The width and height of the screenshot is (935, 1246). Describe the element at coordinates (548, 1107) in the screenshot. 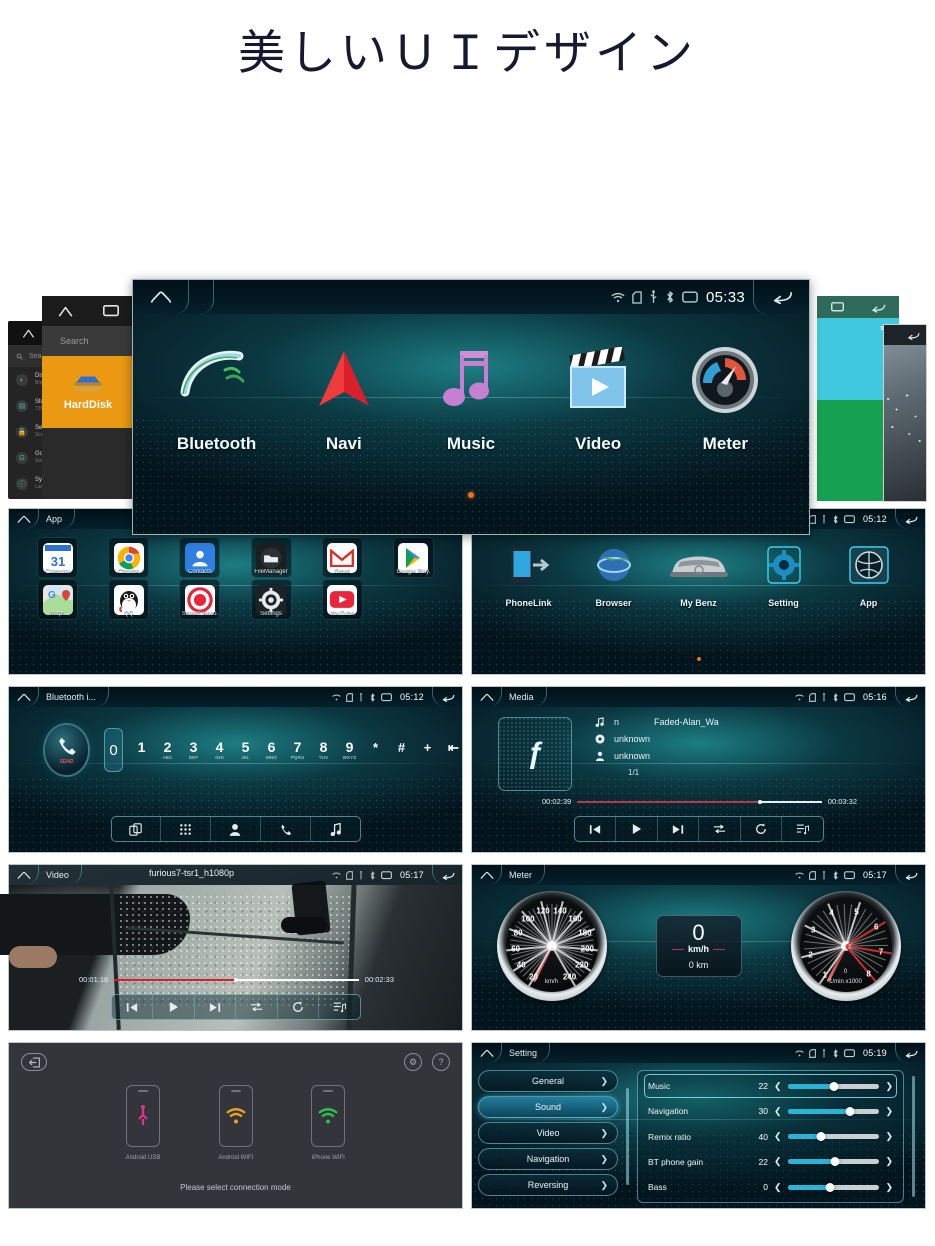

I see `setting-menu-sound: Sound ❯` at that location.